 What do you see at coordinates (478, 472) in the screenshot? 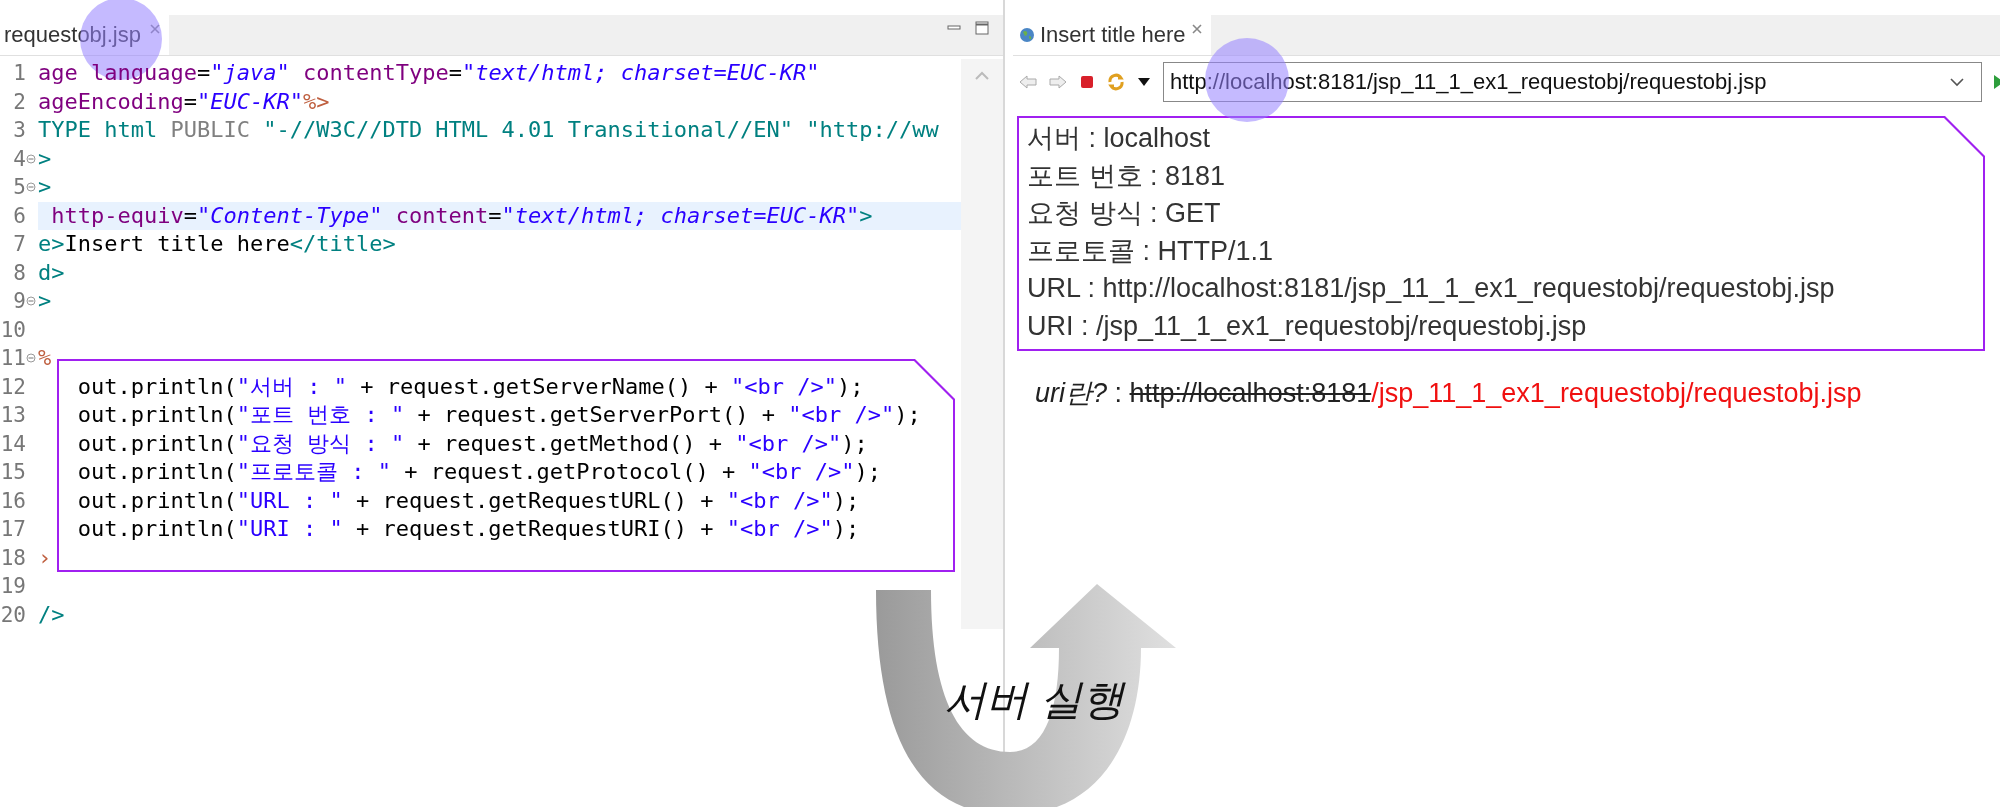
I see `code-line: out.println("프로토콜 : " + request.getProtocol() + "<br />");` at bounding box center [478, 472].